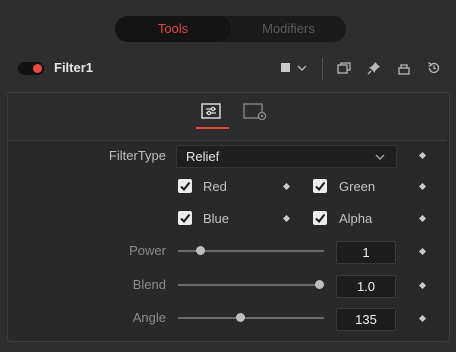 The image size is (456, 352). What do you see at coordinates (149, 284) in the screenshot?
I see `blend-label: Blend` at bounding box center [149, 284].